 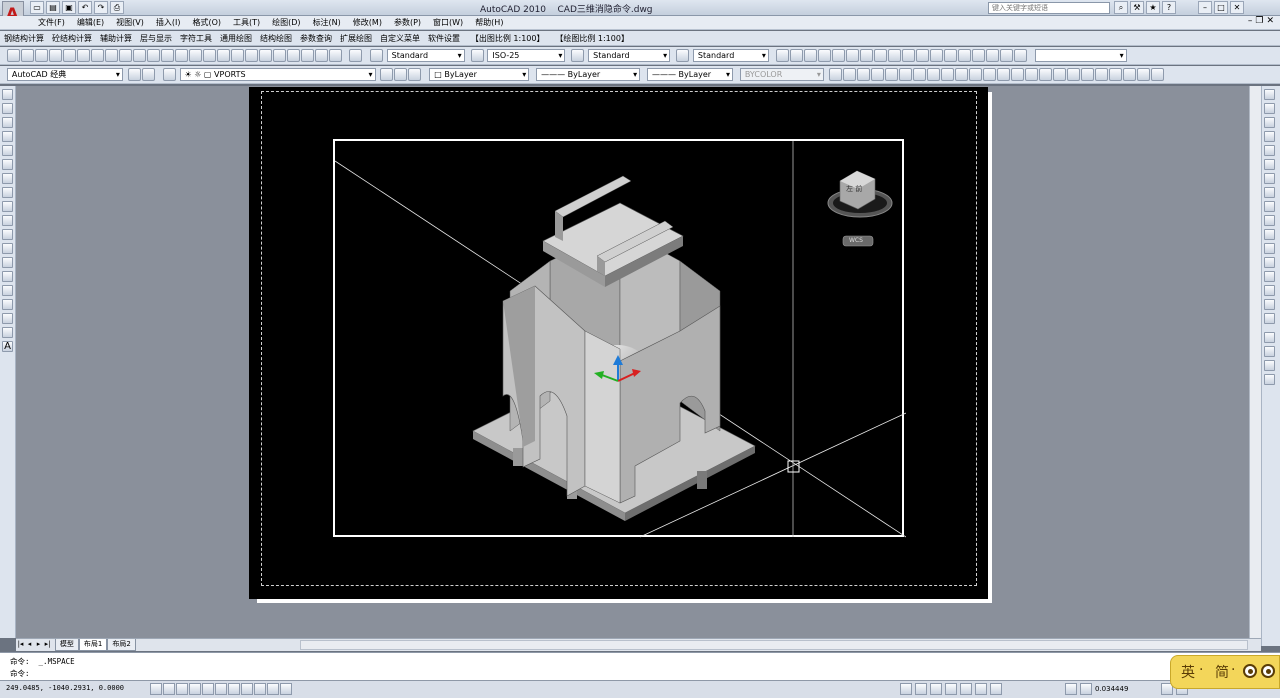 I want to click on section-icon, so click(x=1143, y=74).